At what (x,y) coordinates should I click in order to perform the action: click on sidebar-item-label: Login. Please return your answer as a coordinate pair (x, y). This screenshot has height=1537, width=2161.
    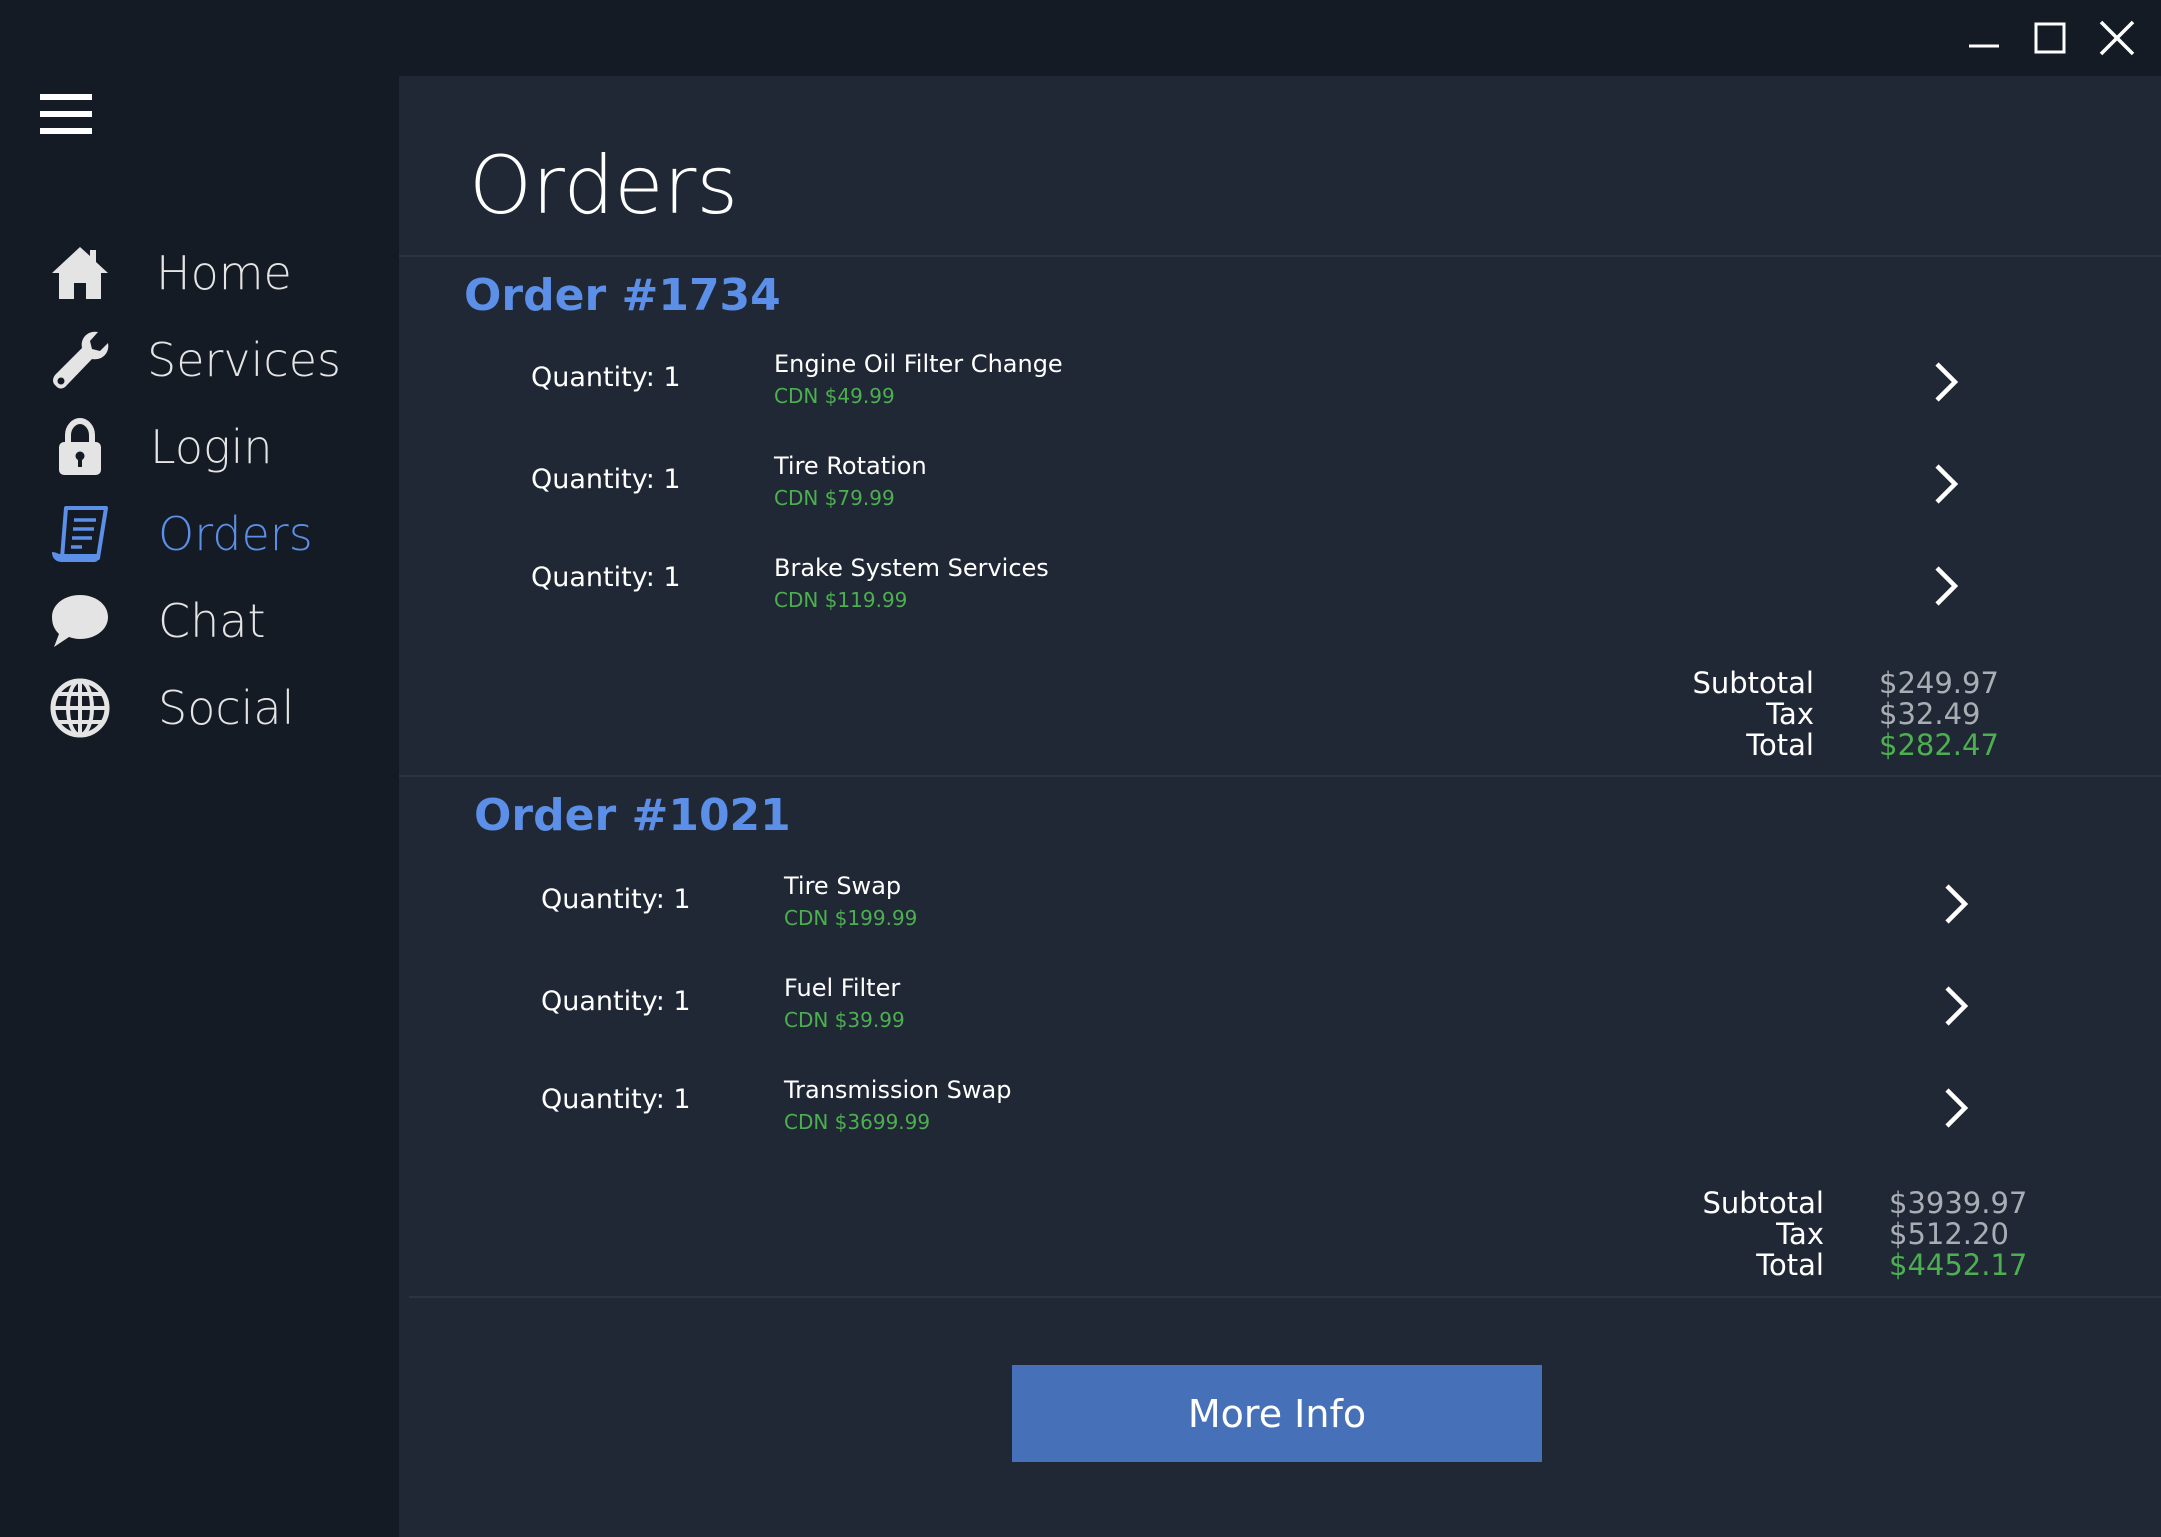
    Looking at the image, I should click on (211, 447).